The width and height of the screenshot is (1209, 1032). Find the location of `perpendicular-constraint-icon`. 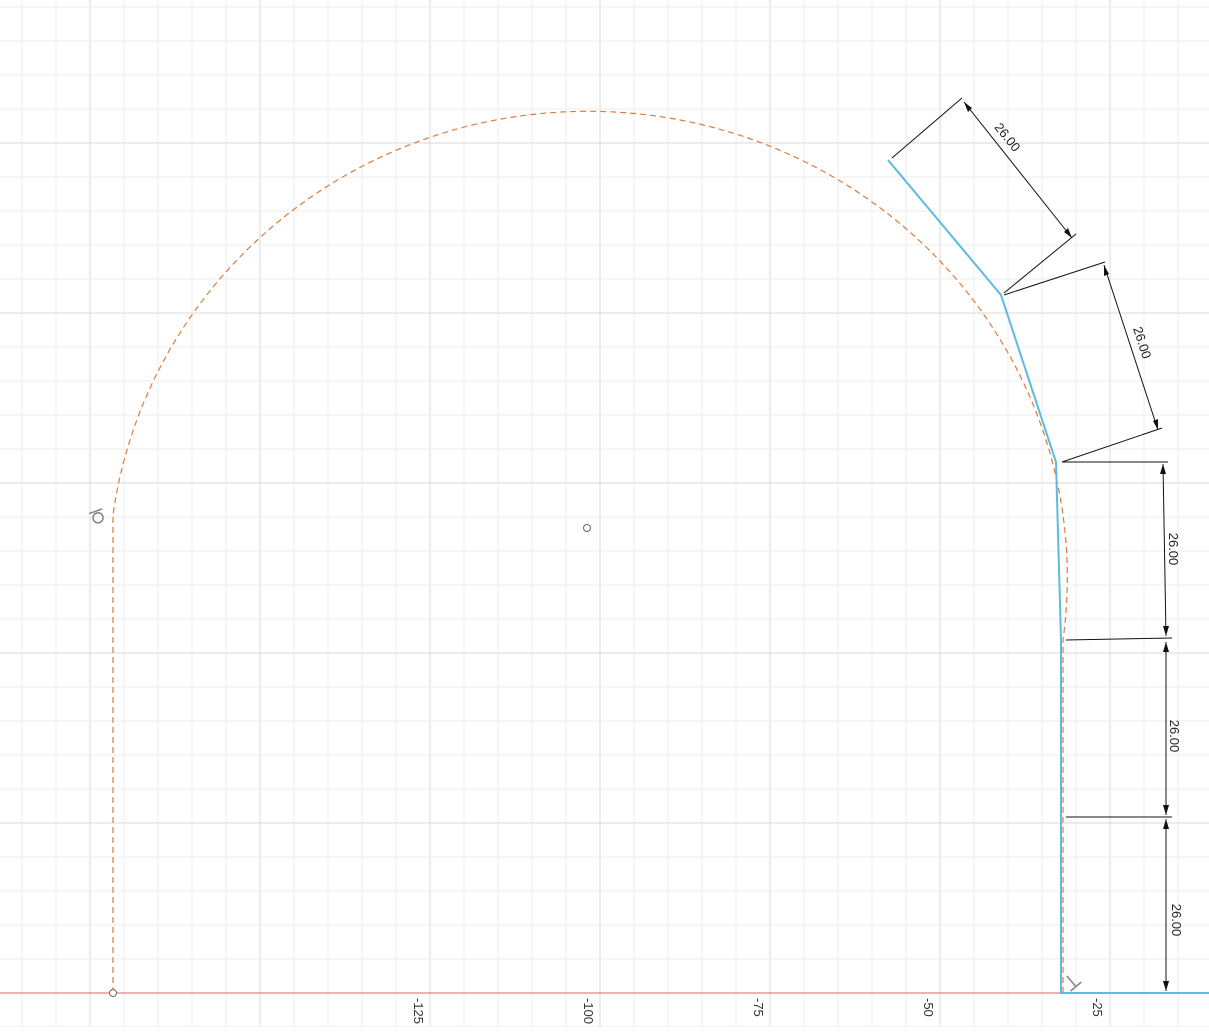

perpendicular-constraint-icon is located at coordinates (1071, 981).